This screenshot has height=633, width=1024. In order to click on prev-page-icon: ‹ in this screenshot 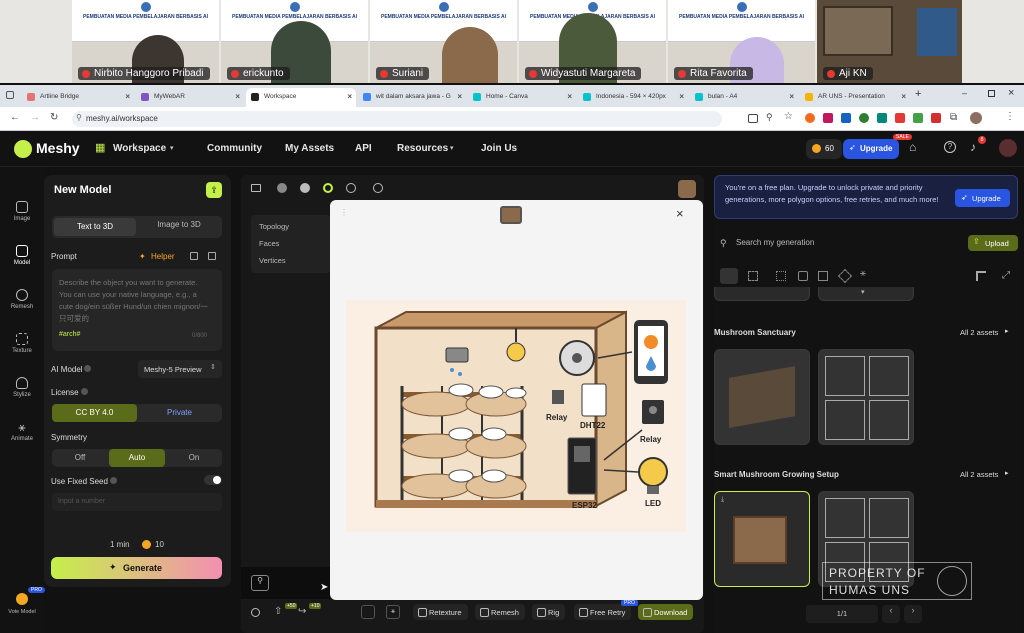, I will do `click(891, 614)`.